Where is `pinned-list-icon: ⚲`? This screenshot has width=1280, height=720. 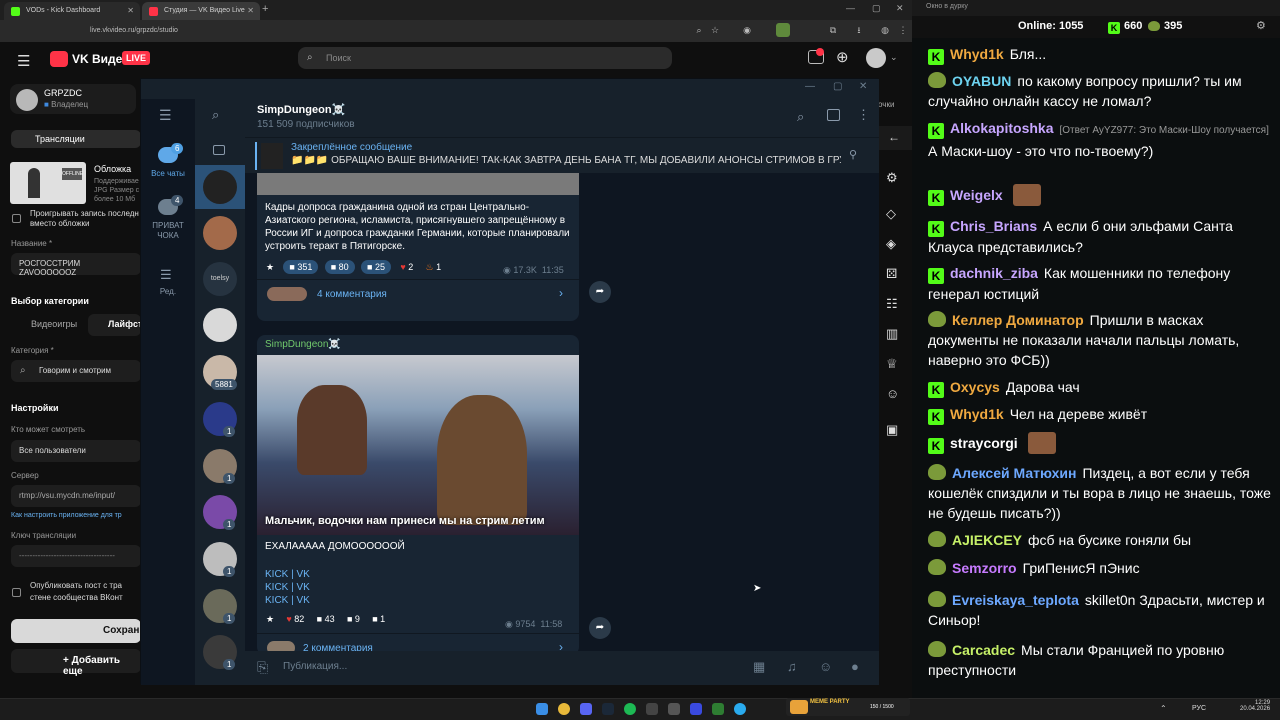
pinned-list-icon: ⚲ is located at coordinates (853, 154).